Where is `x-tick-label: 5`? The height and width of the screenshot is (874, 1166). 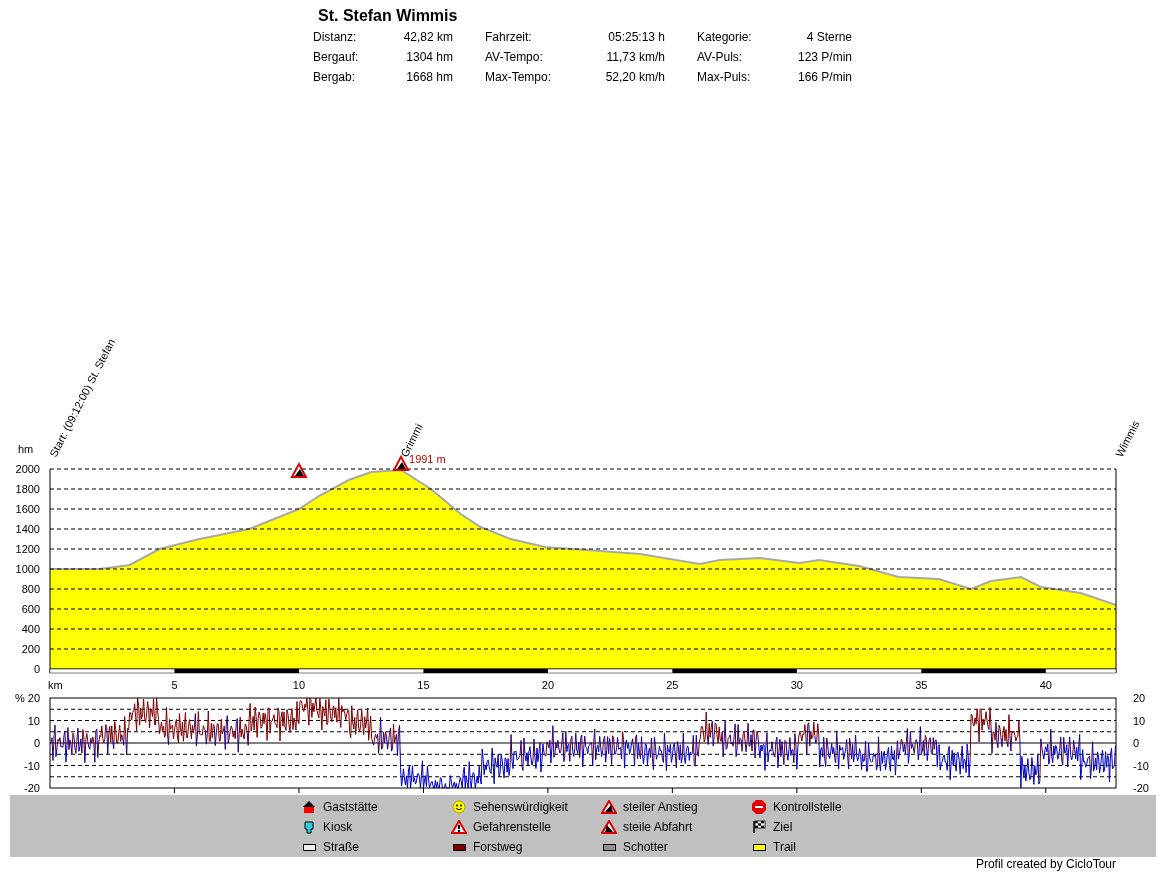
x-tick-label: 5 is located at coordinates (174, 684).